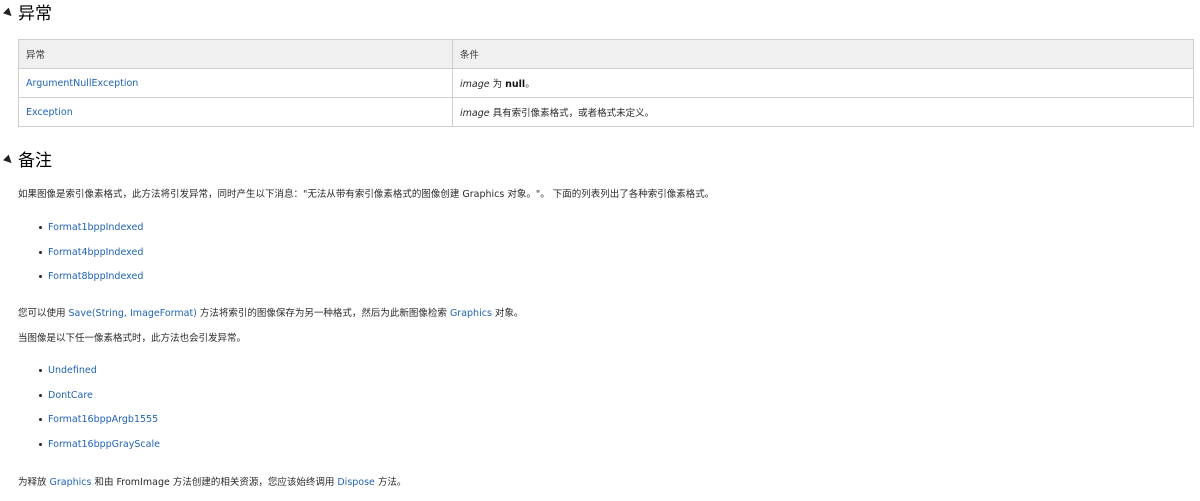  I want to click on list-item: Format16bppGrayScale, so click(99, 450).